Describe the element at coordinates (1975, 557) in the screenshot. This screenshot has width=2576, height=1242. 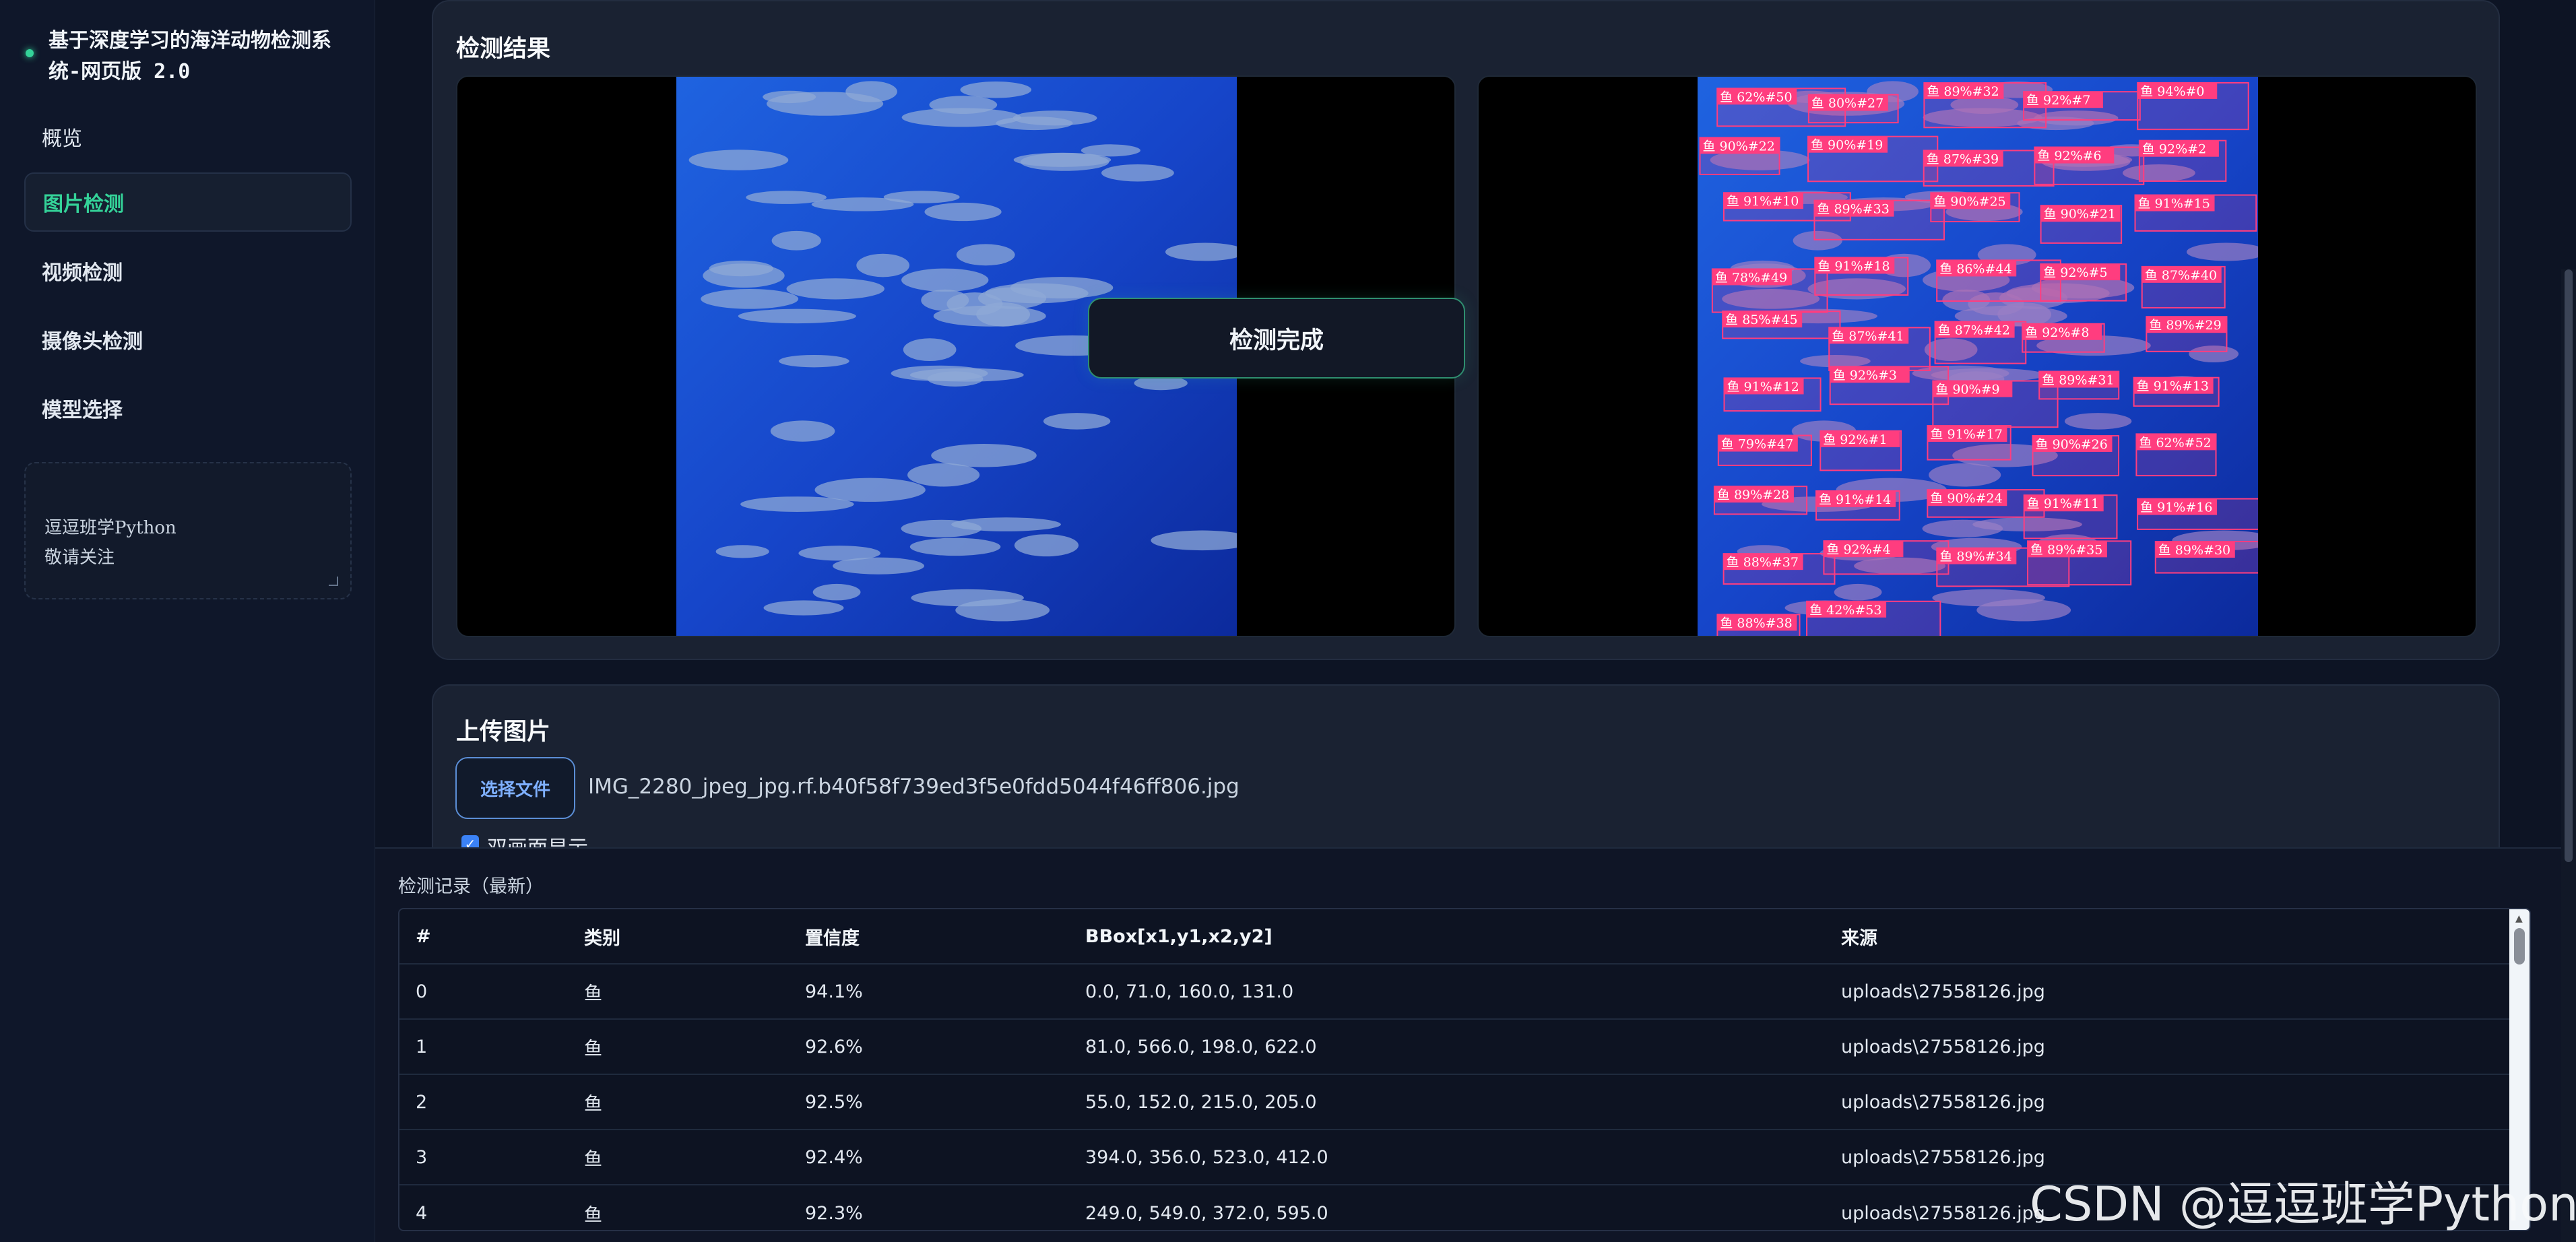
I see `detection-label: 鱼 89%#34` at that location.